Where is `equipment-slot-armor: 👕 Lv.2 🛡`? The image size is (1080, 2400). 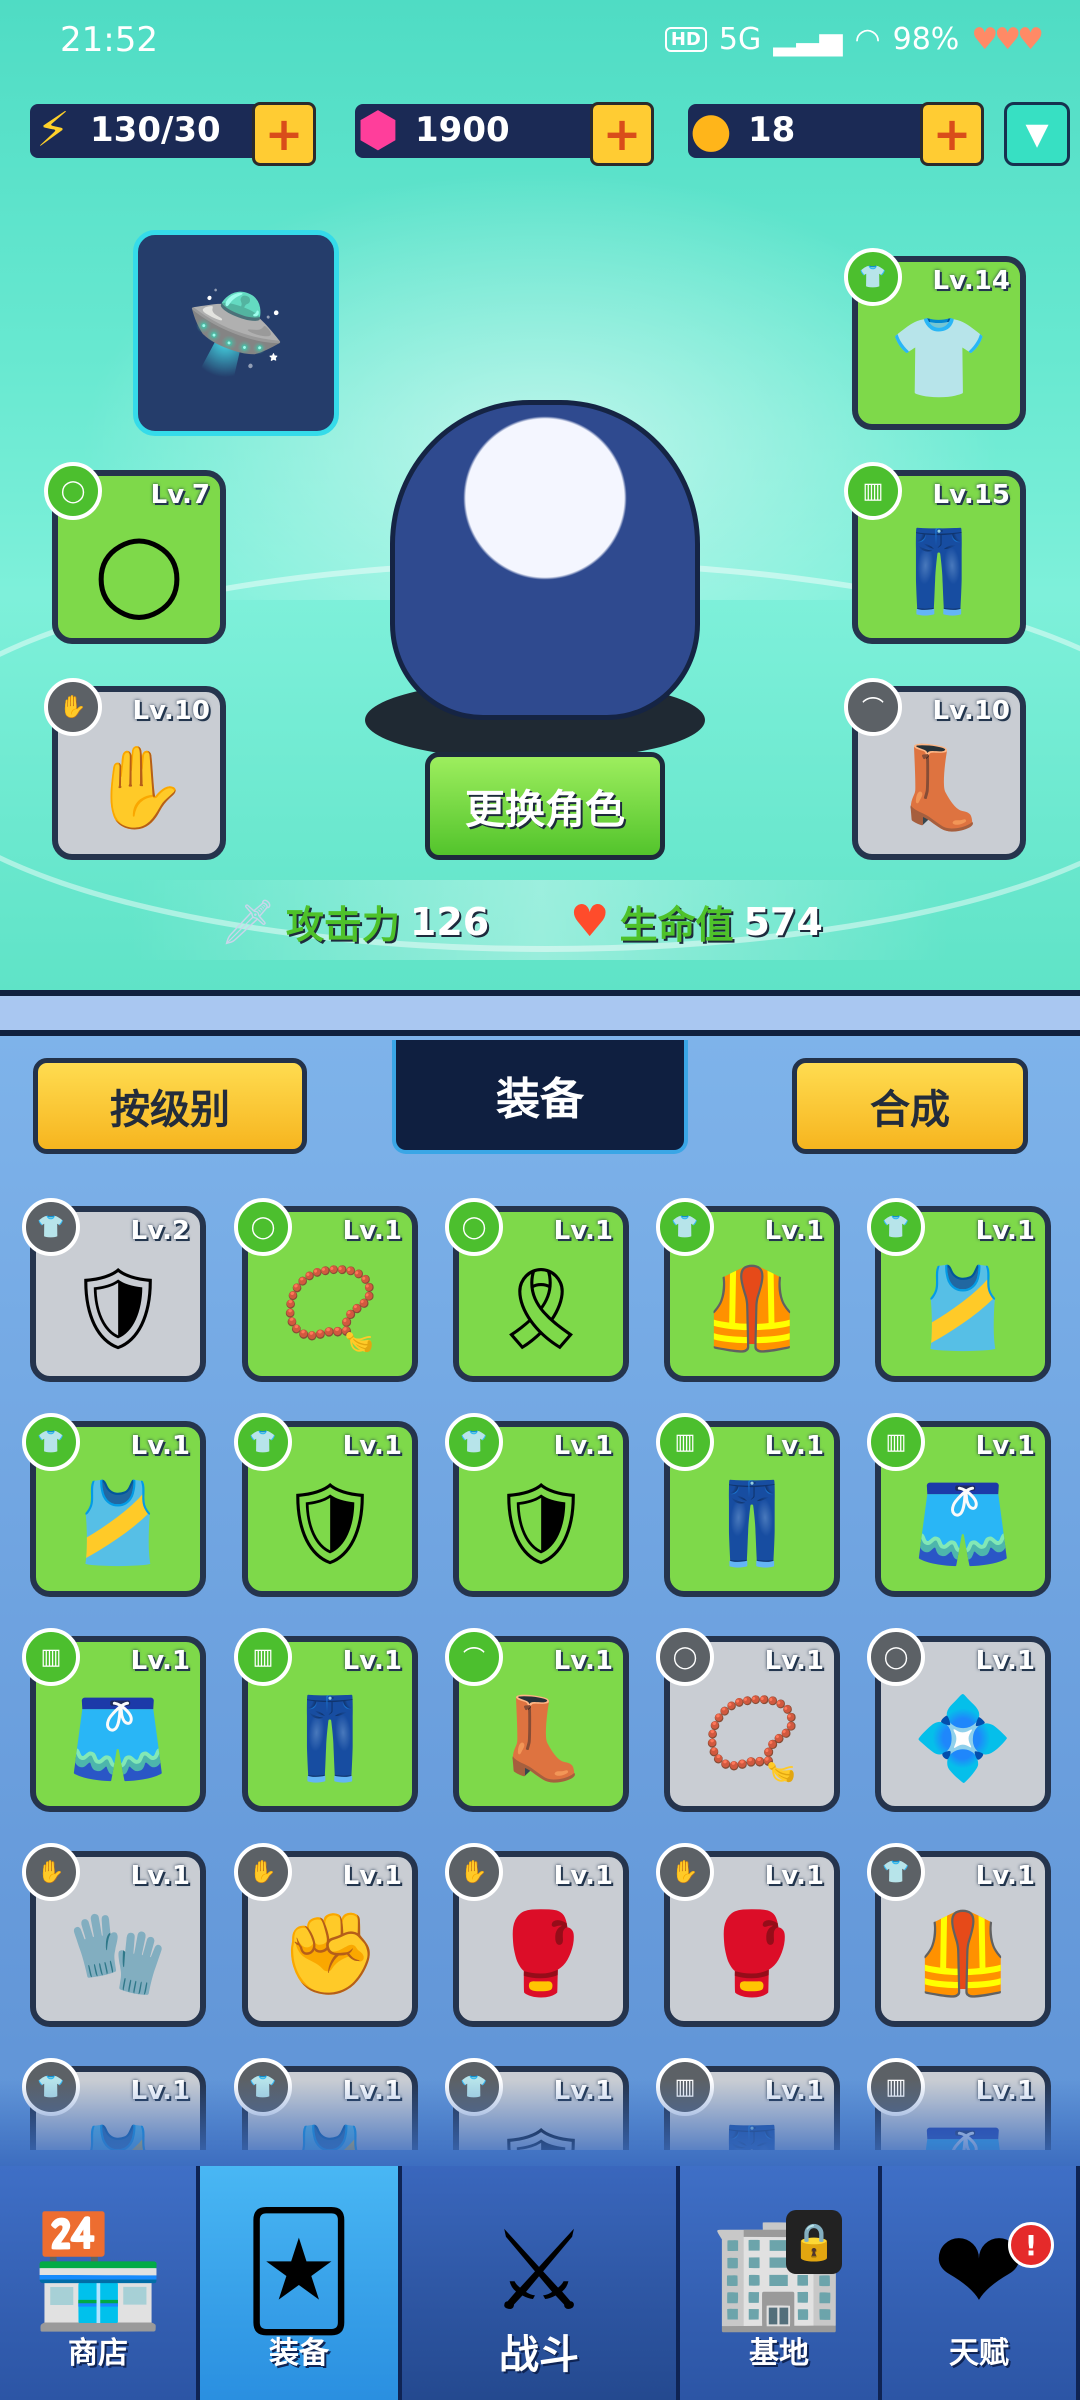 equipment-slot-armor: 👕 Lv.2 🛡 is located at coordinates (114, 1290).